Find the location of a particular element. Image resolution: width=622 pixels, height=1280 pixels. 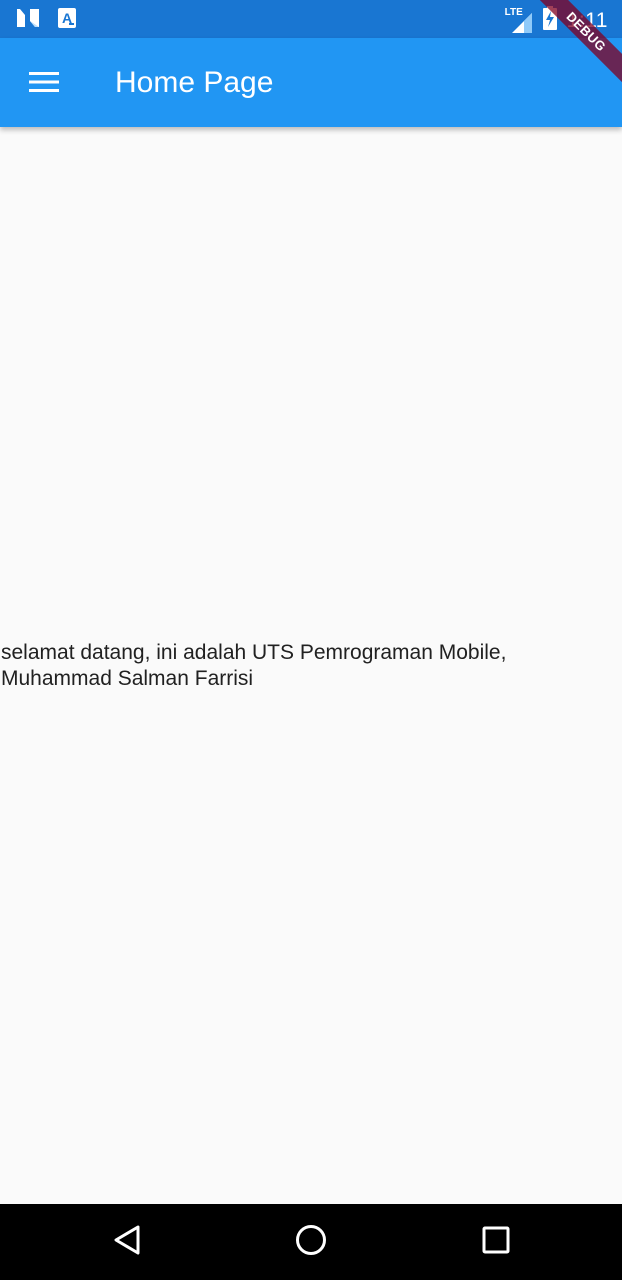

status-bar: A LTE 1:11 is located at coordinates (311, 19).